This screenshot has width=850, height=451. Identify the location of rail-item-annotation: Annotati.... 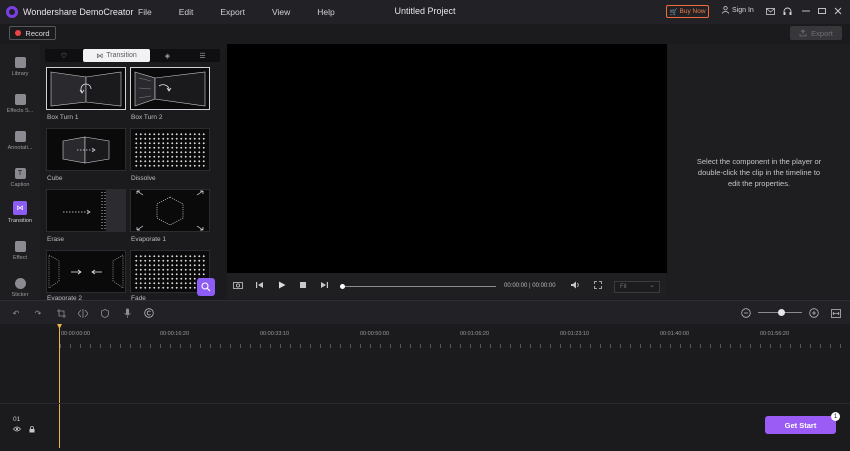
(20, 142).